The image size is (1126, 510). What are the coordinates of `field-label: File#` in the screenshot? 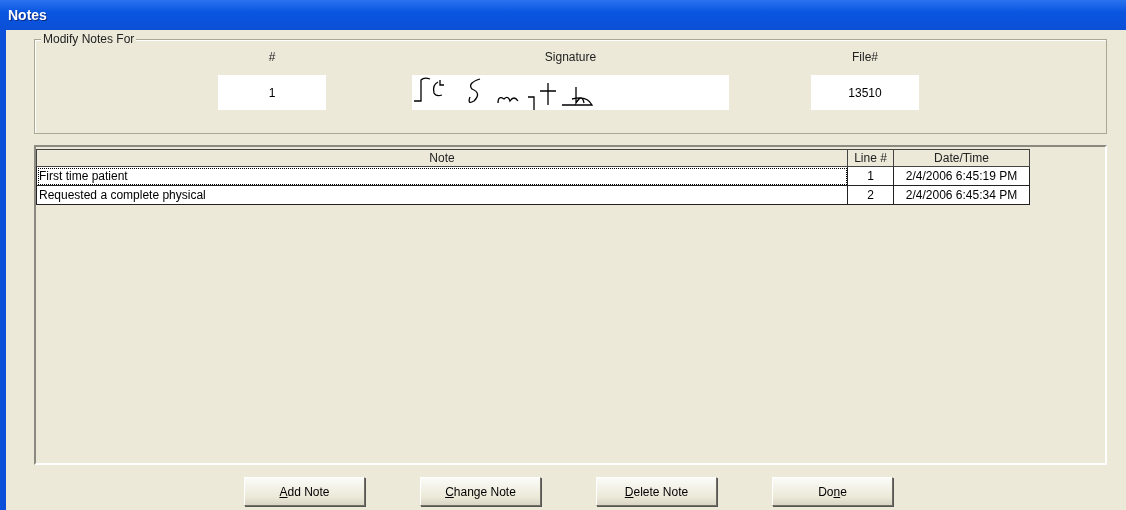 It's located at (865, 57).